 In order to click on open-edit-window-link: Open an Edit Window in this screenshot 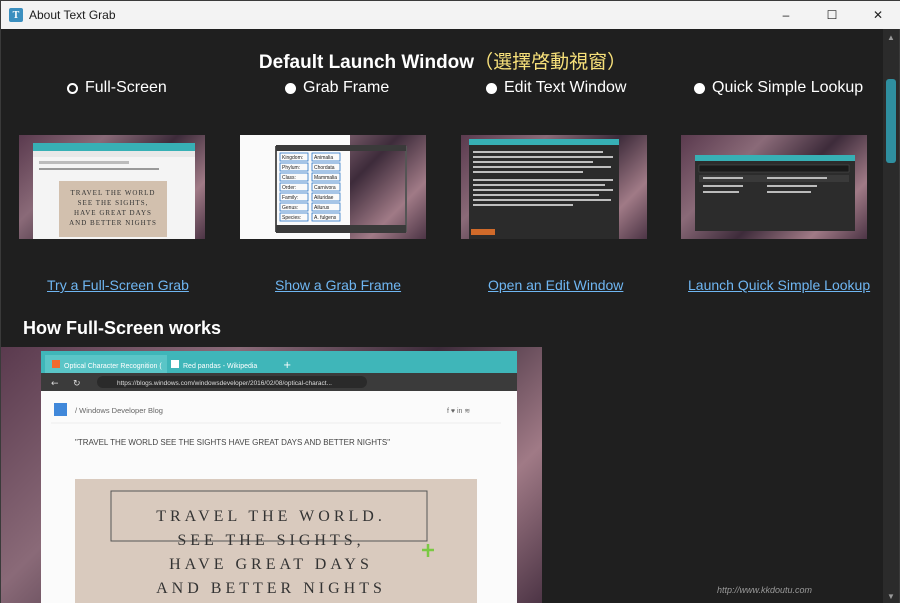, I will do `click(555, 285)`.